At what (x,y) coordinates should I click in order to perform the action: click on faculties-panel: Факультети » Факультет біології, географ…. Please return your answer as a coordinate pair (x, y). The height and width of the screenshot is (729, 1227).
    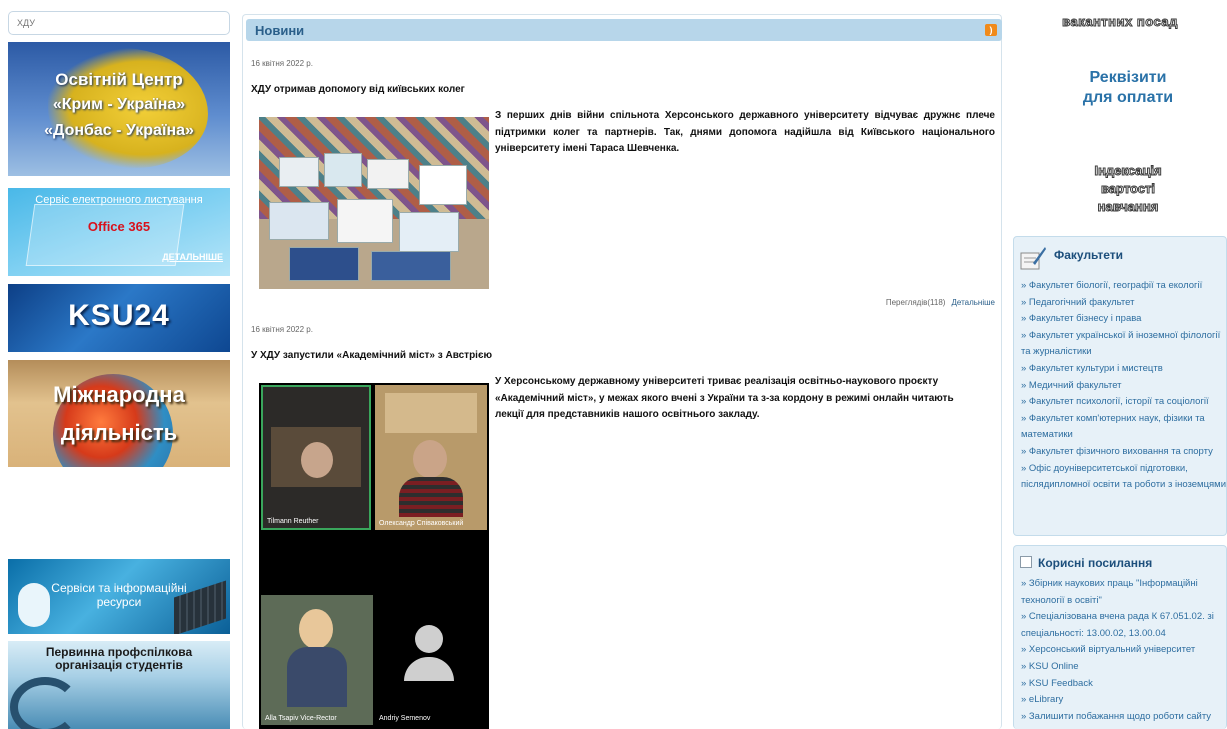
    Looking at the image, I should click on (1120, 386).